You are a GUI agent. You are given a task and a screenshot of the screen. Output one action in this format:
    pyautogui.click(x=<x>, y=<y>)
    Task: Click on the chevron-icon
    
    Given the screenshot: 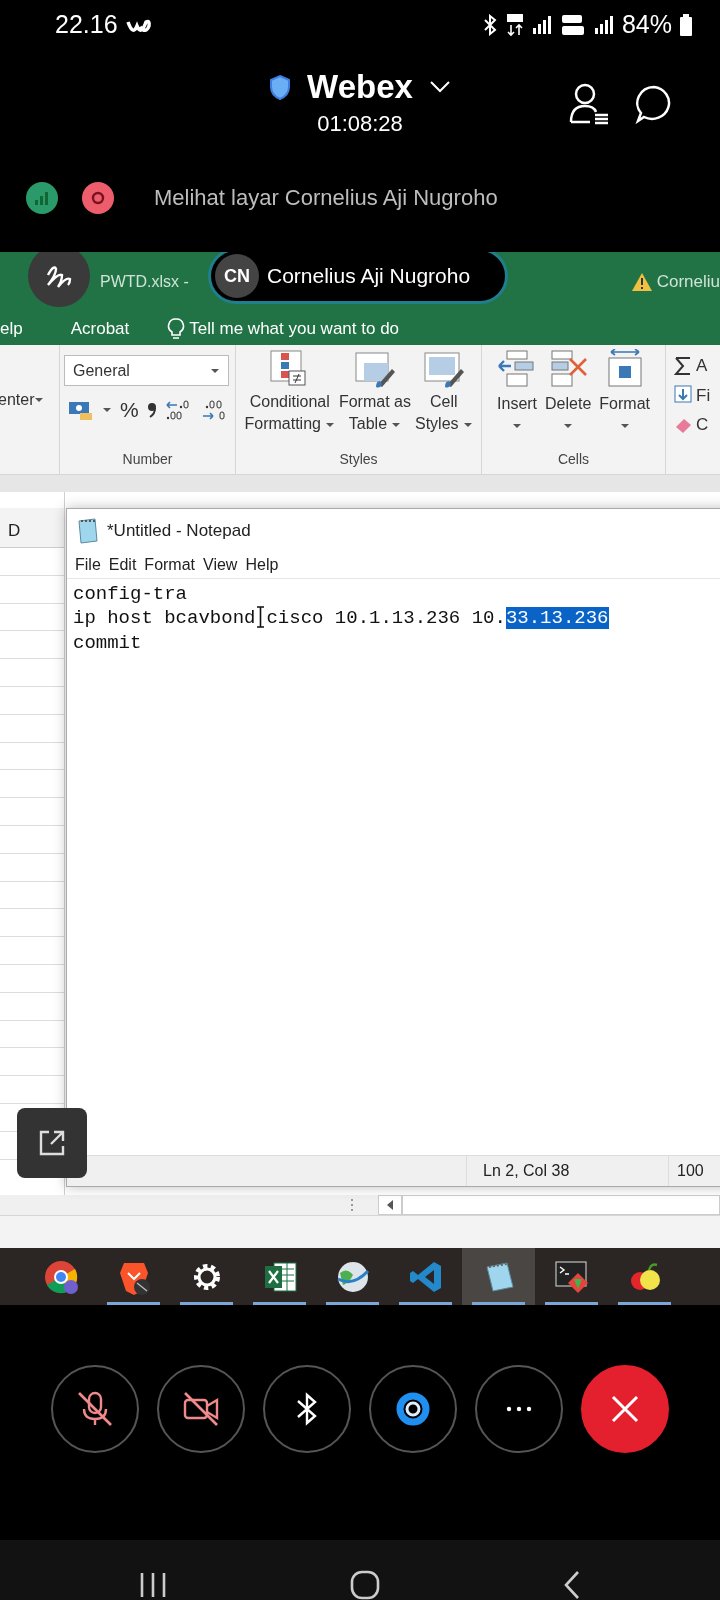 What is the action you would take?
    pyautogui.click(x=439, y=87)
    